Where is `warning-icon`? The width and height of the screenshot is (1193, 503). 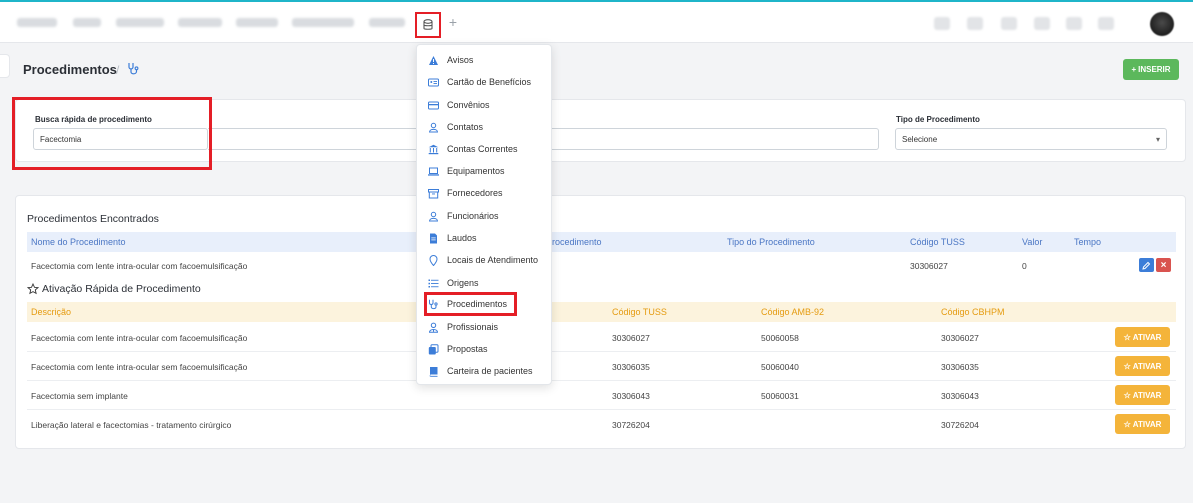 warning-icon is located at coordinates (433, 60).